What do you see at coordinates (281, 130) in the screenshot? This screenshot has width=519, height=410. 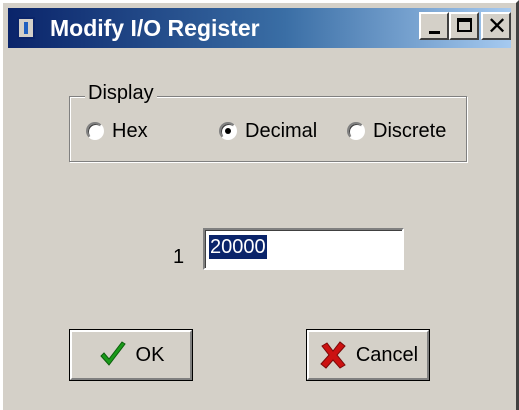 I see `radio-decimal-label: Decimal` at bounding box center [281, 130].